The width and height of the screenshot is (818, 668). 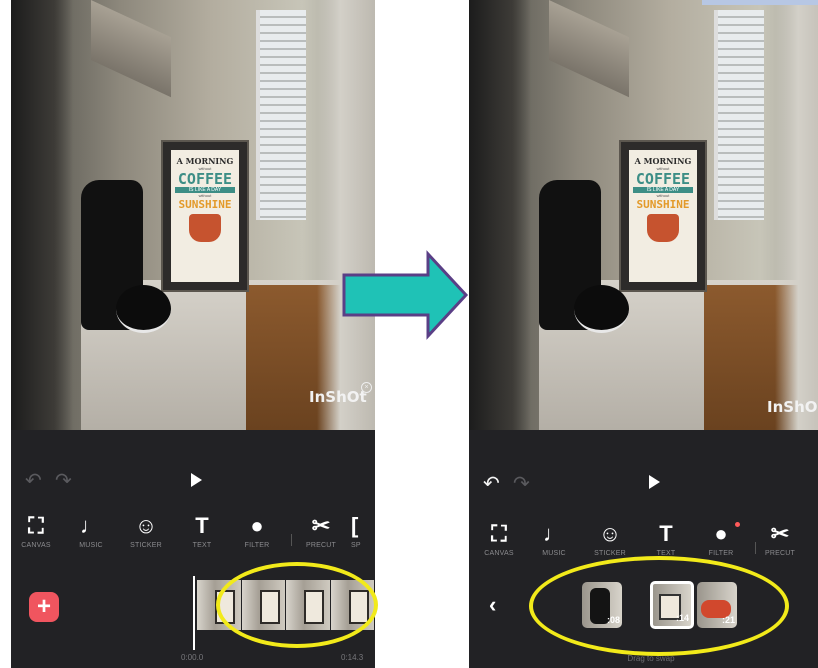 What do you see at coordinates (291, 540) in the screenshot?
I see `toolbar-divider` at bounding box center [291, 540].